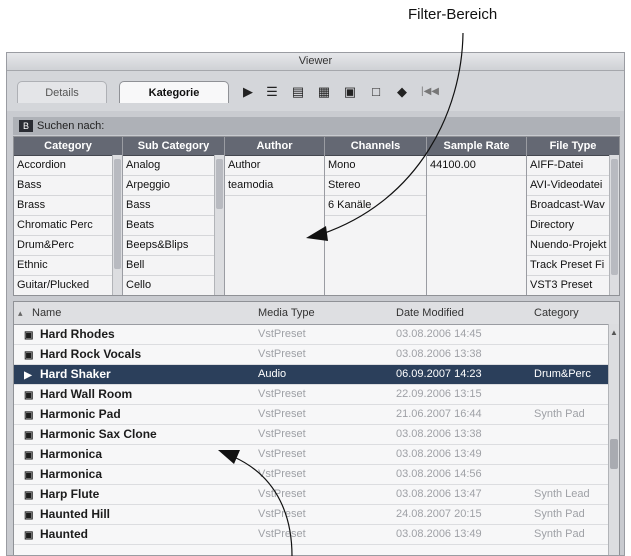 The image size is (631, 556). What do you see at coordinates (573, 246) in the screenshot?
I see `filter-item: Nuendo-Projekt` at bounding box center [573, 246].